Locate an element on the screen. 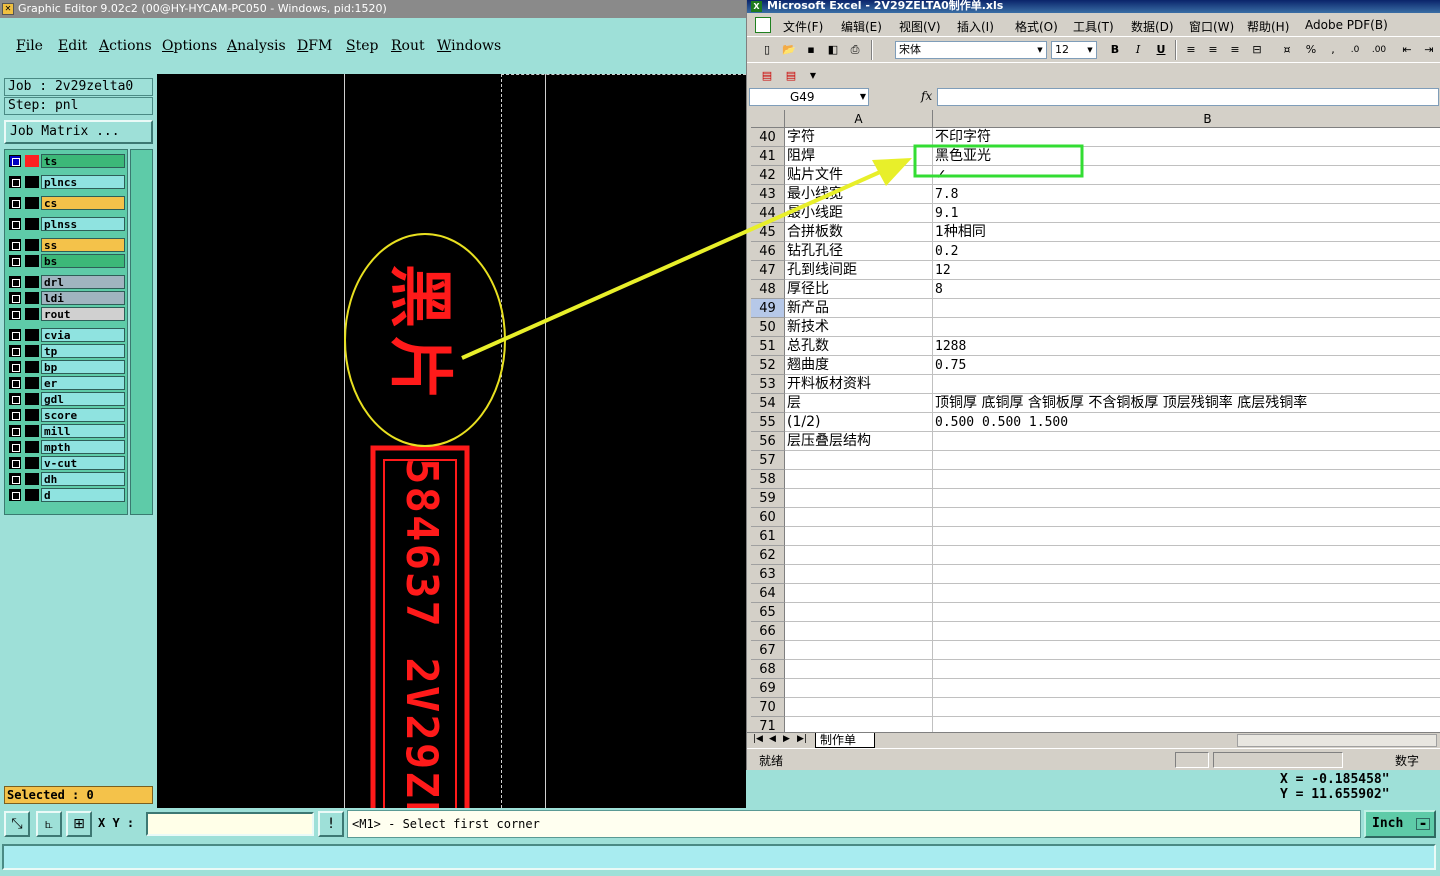  layer-row: d is located at coordinates (66, 495).